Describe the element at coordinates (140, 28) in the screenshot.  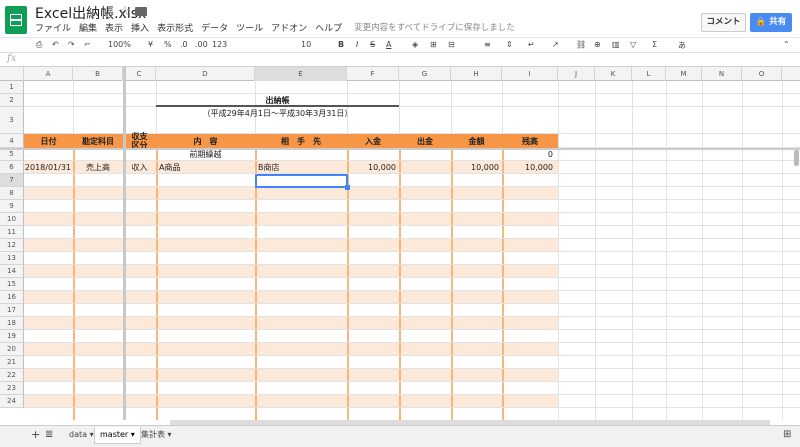
I see `menu-insert: 挿入` at that location.